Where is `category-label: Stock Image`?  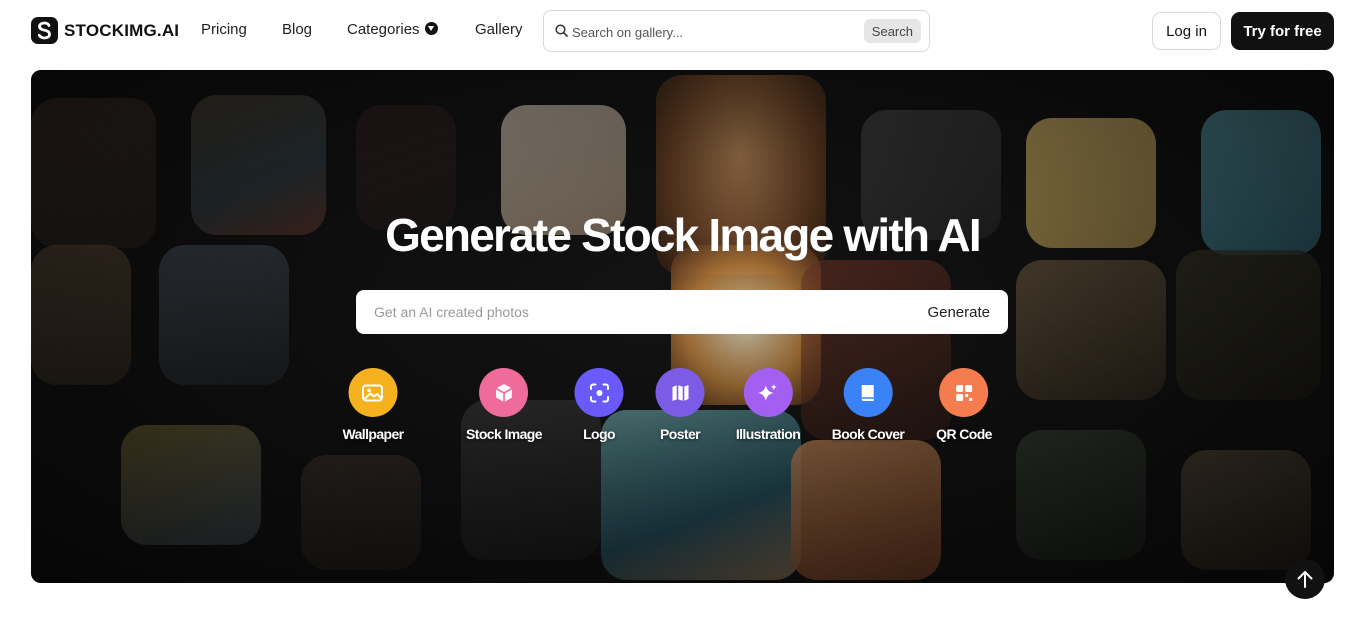
category-label: Stock Image is located at coordinates (504, 434).